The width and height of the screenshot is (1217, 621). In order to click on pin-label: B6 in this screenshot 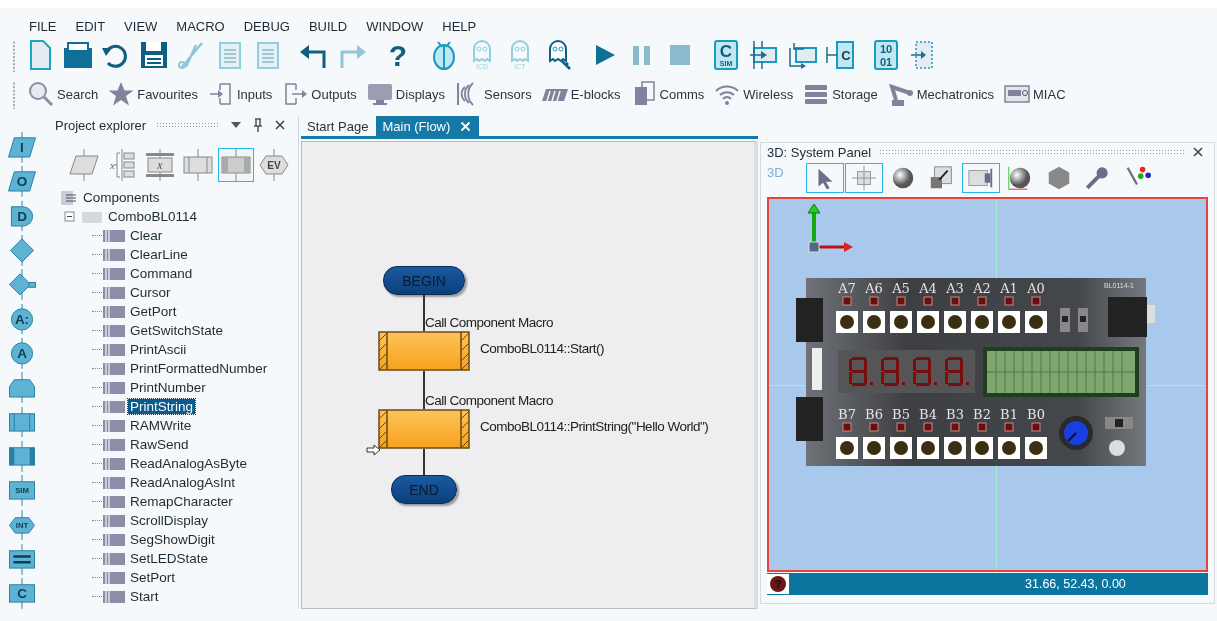, I will do `click(874, 414)`.